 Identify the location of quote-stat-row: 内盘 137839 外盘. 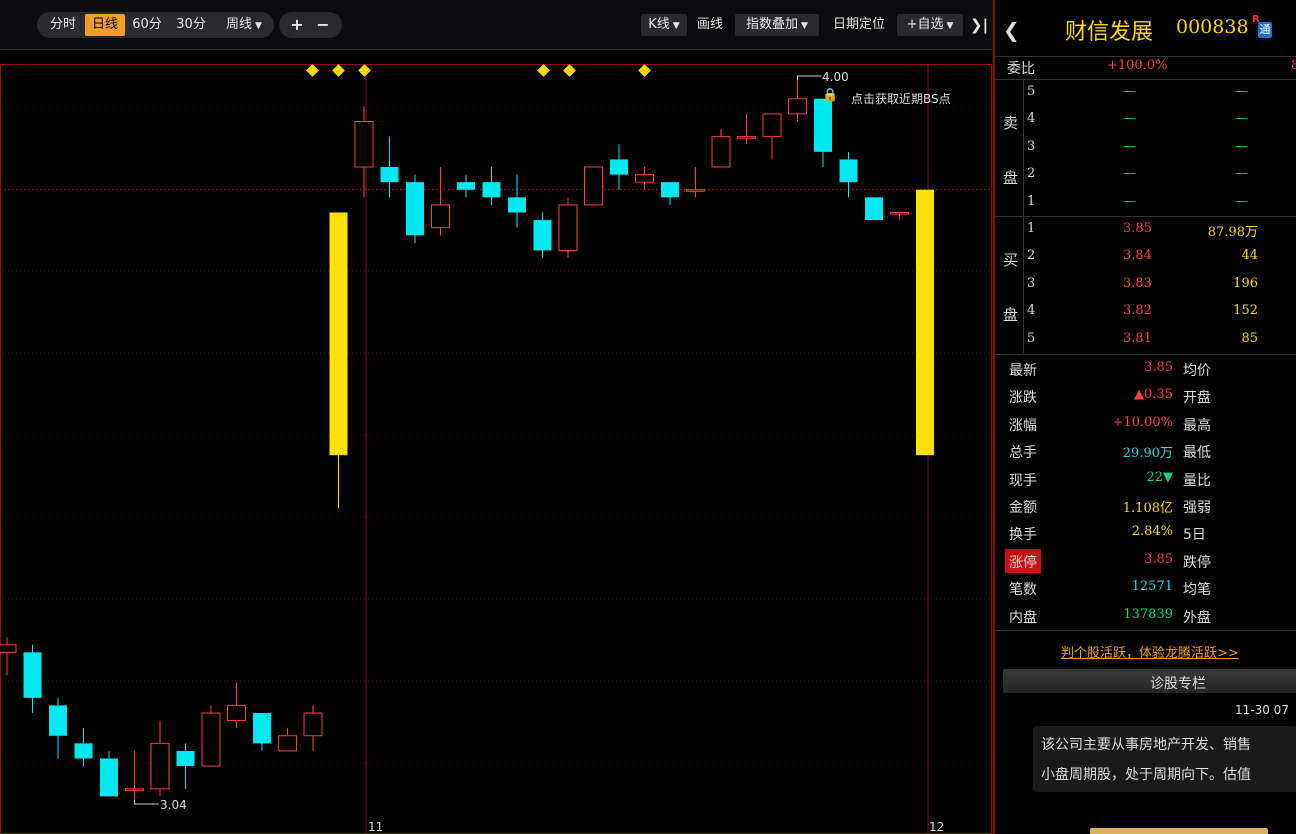
(1145, 616).